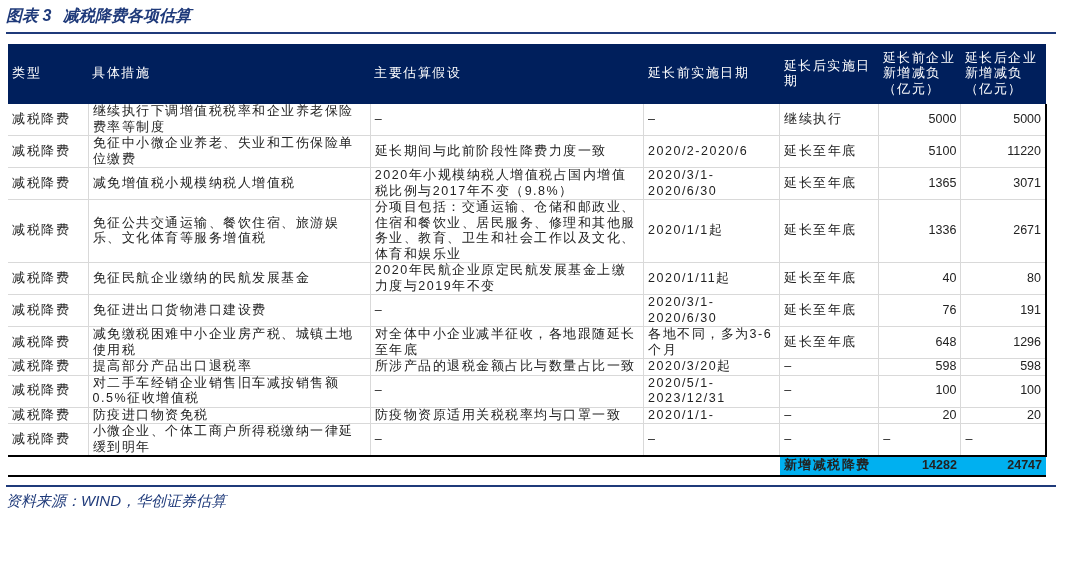 This screenshot has width=1071, height=565. I want to click on table-cell: 648, so click(919, 342).